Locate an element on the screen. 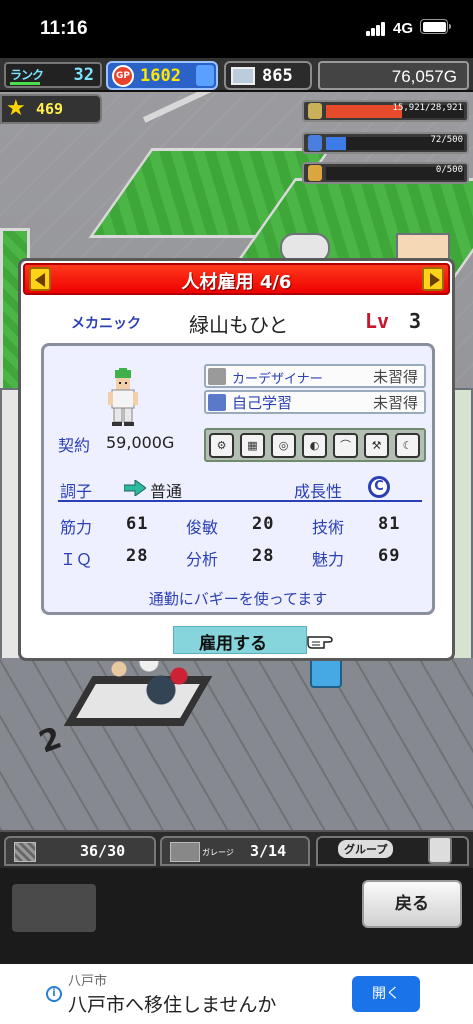 This screenshot has height=1024, width=473. contract-label: 契約 is located at coordinates (74, 445).